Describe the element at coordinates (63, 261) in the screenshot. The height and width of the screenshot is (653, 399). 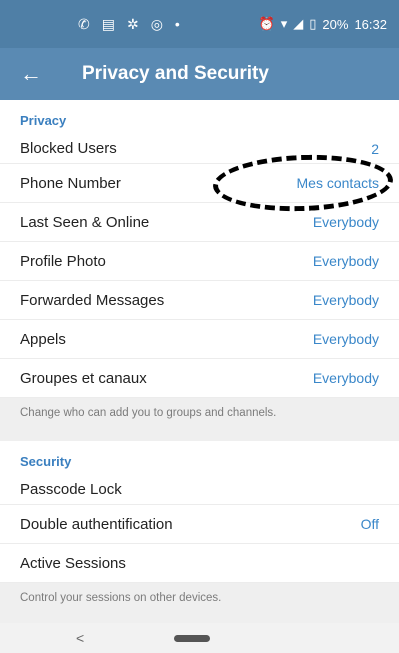
I see `row-label: Profile Photo` at that location.